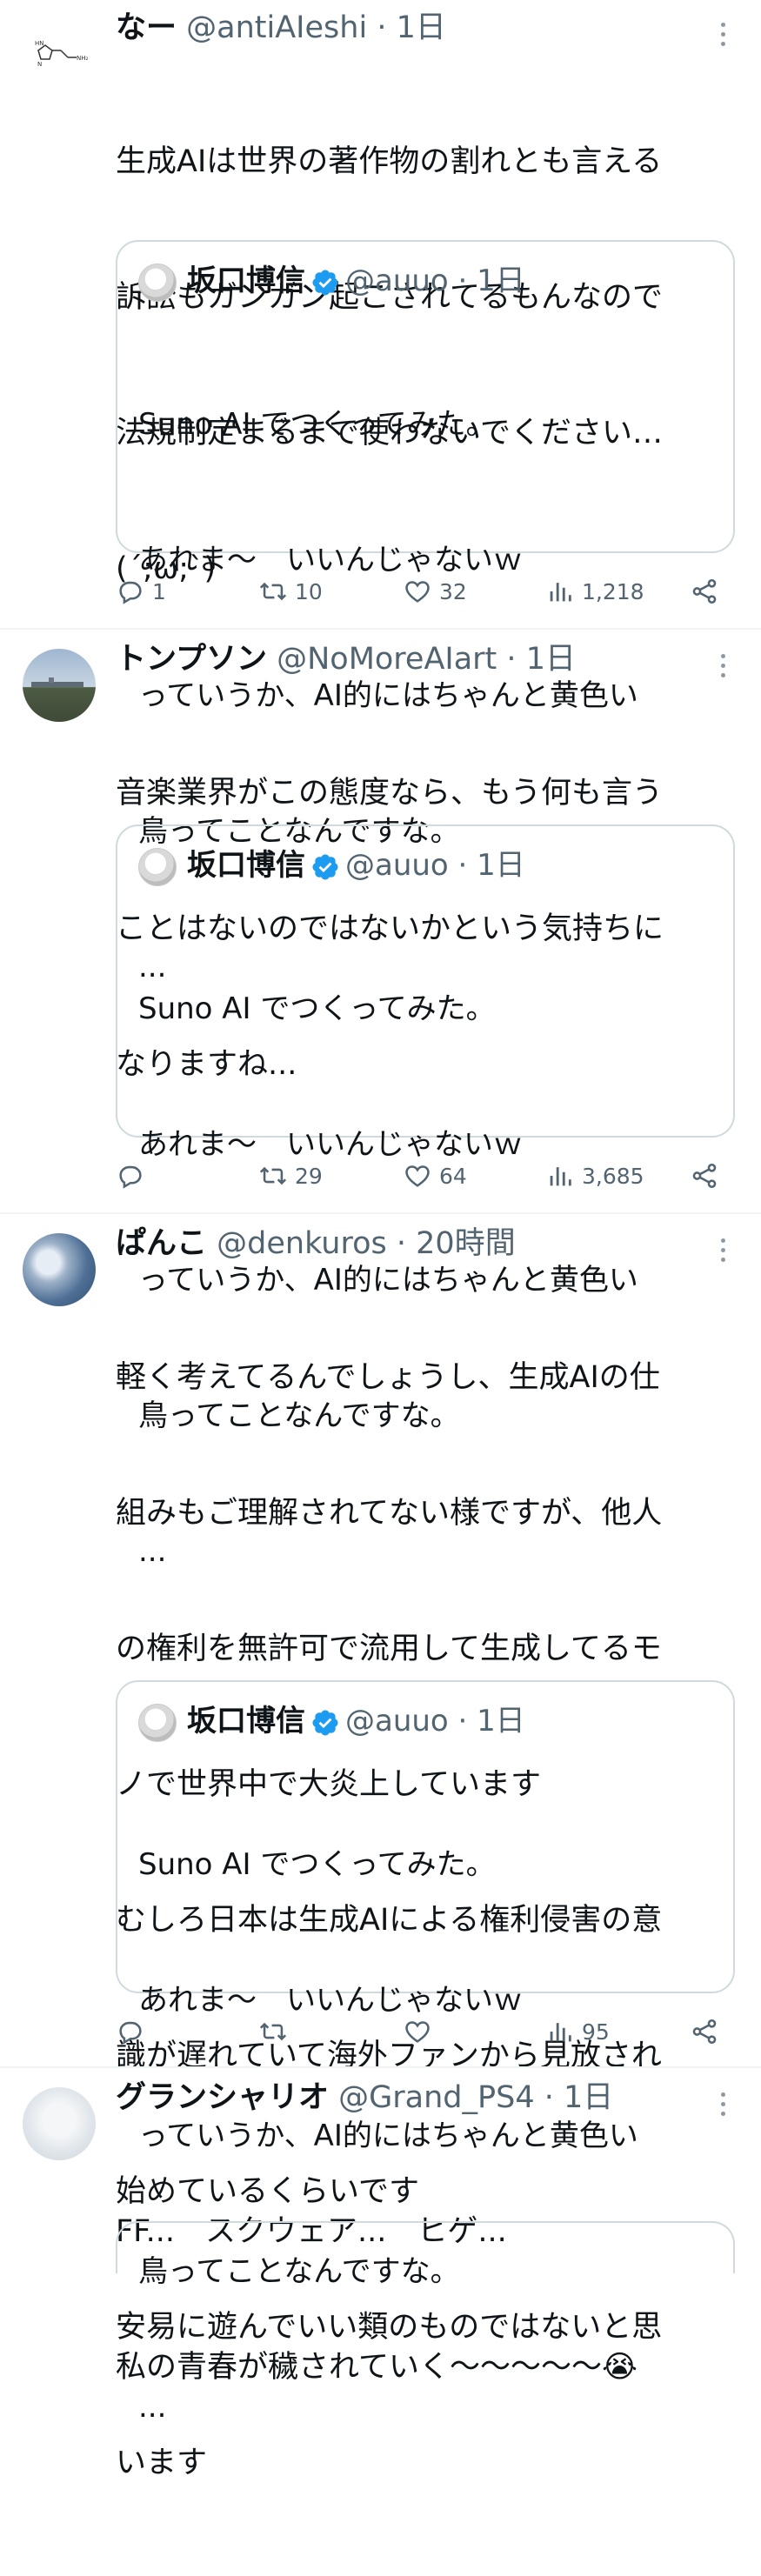 This screenshot has height=2576, width=761. Describe the element at coordinates (435, 1176) in the screenshot. I see `like-button: 64` at that location.